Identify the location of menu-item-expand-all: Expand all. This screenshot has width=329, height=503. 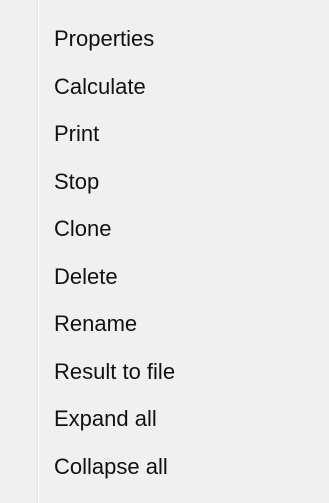
(164, 419).